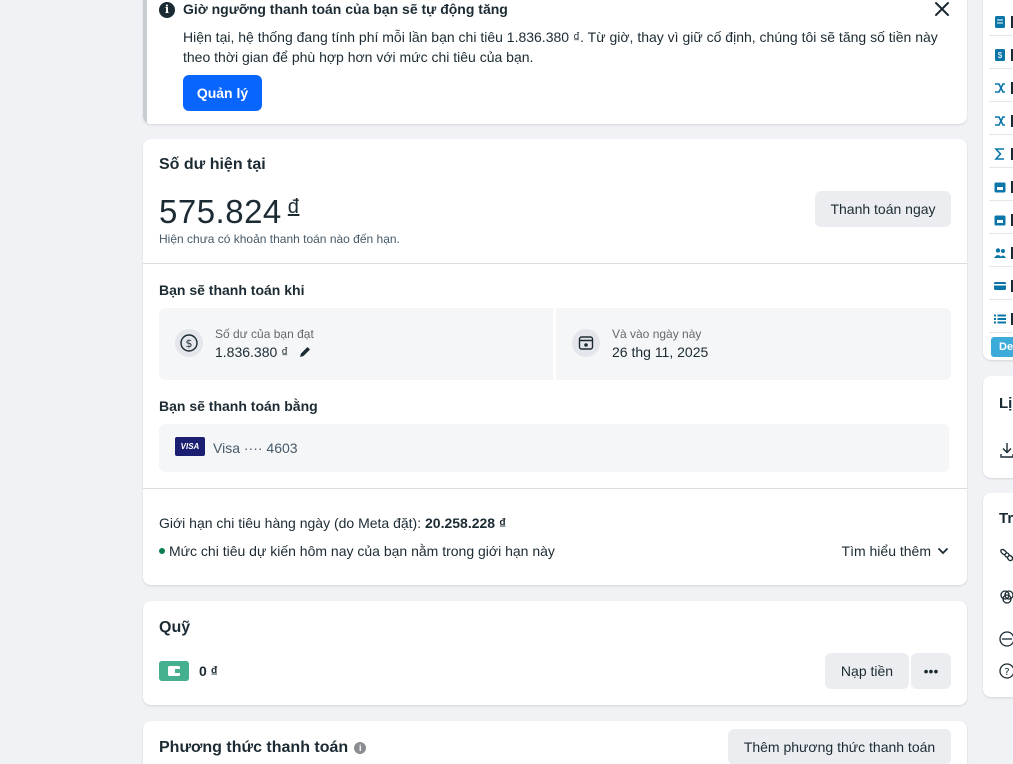  I want to click on list-icon, so click(1000, 319).